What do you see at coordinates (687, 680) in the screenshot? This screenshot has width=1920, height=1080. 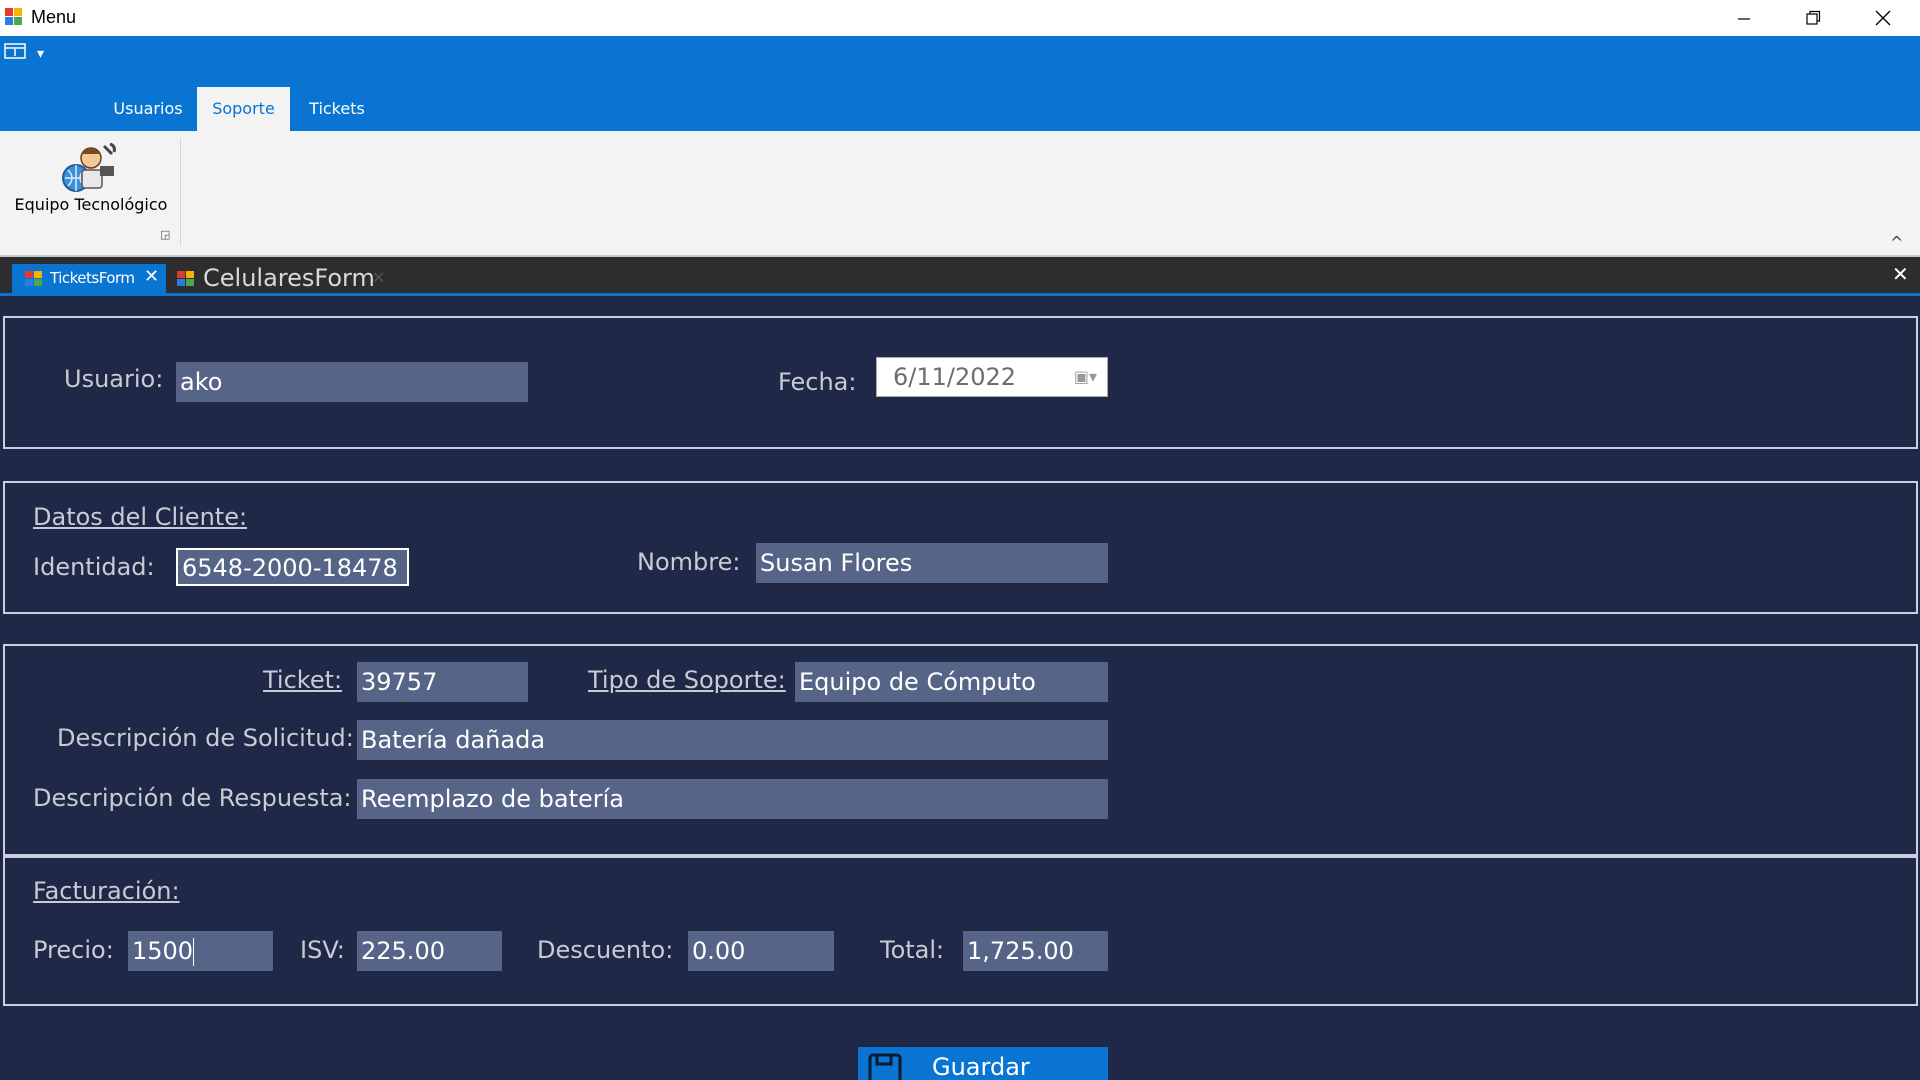 I see `tipo-soporte-label: Tipo de Soporte:` at bounding box center [687, 680].